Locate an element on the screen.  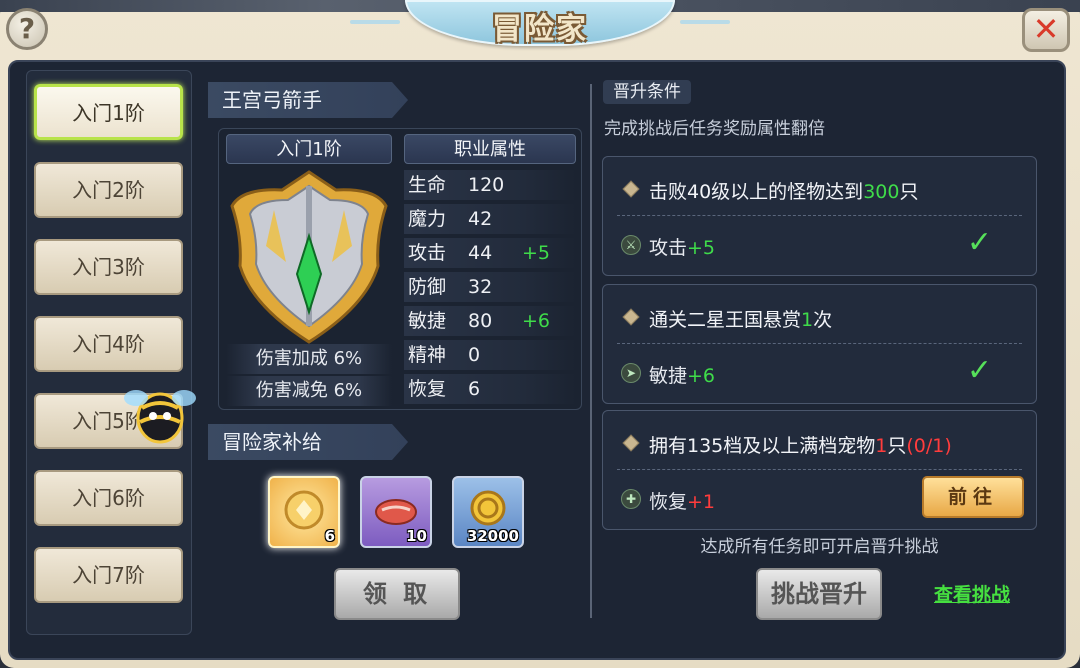
window-title-plaque: 冒险家 is located at coordinates (540, 23).